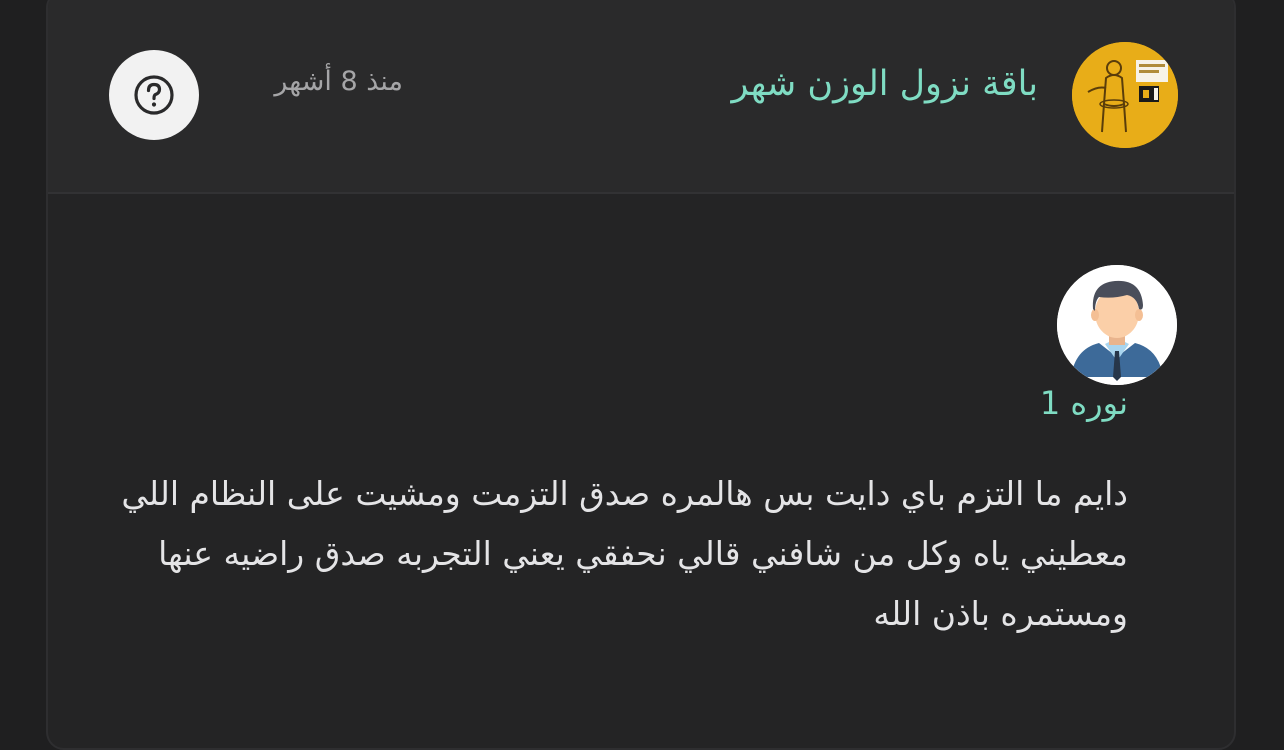 This screenshot has width=1284, height=750. I want to click on avatar, so click(1117, 325).